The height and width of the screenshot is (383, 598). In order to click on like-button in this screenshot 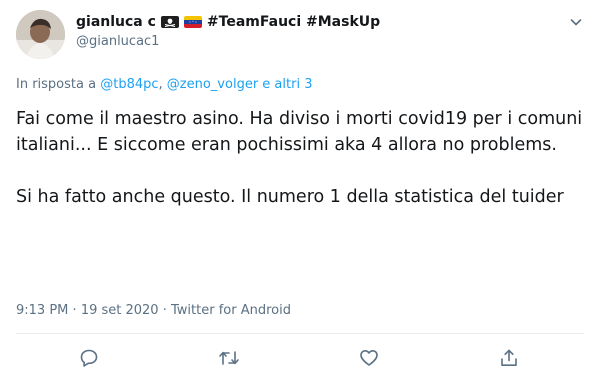, I will do `click(369, 358)`.